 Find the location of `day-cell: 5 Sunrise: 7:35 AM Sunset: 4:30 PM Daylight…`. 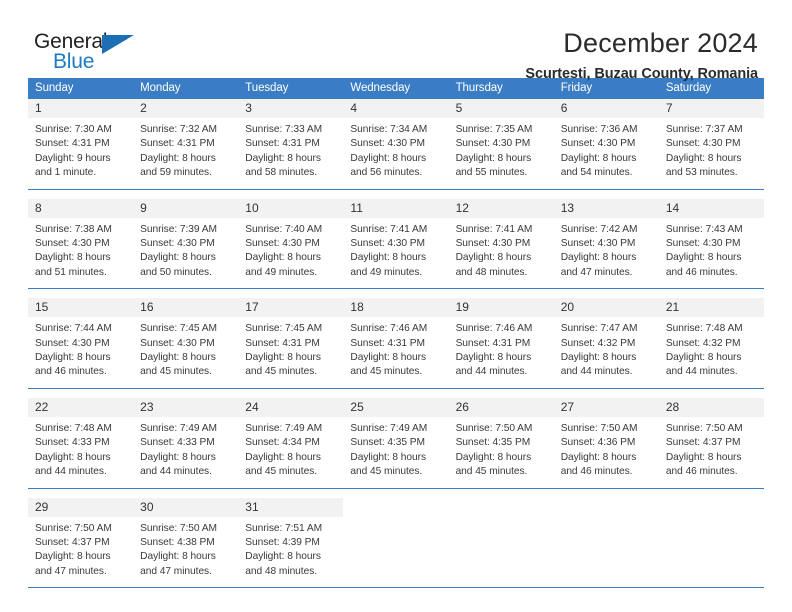

day-cell: 5 Sunrise: 7:35 AM Sunset: 4:30 PM Daylight… is located at coordinates (501, 144).